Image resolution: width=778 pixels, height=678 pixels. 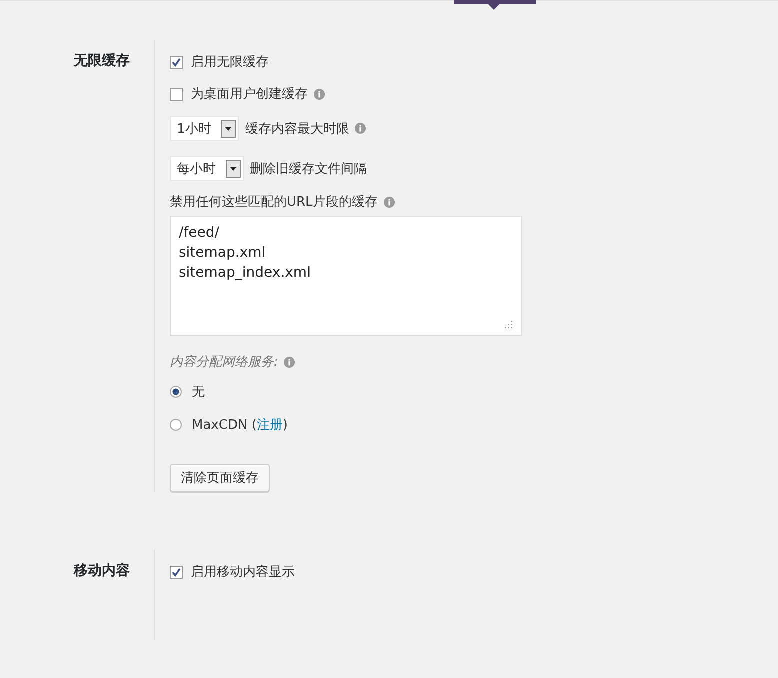 What do you see at coordinates (240, 425) in the screenshot?
I see `radio-label: MaxCDN (注册)` at bounding box center [240, 425].